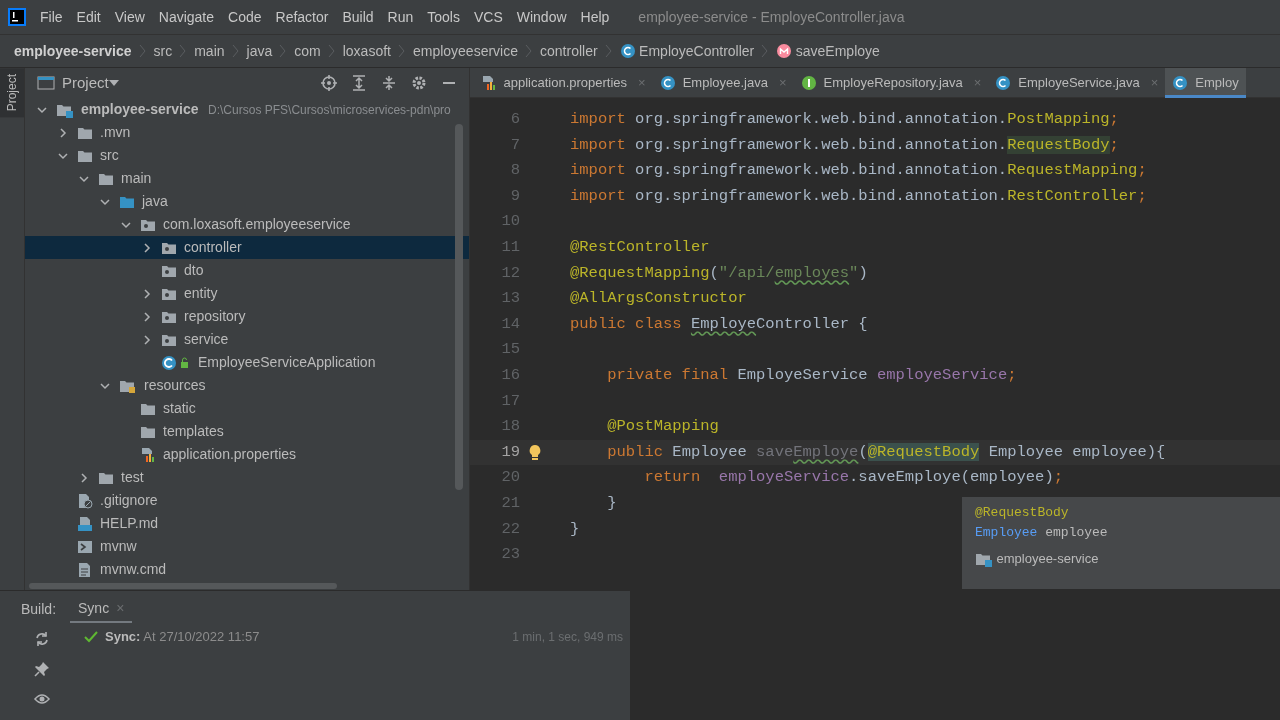 This screenshot has width=1280, height=720. I want to click on menu-item: Run, so click(400, 17).